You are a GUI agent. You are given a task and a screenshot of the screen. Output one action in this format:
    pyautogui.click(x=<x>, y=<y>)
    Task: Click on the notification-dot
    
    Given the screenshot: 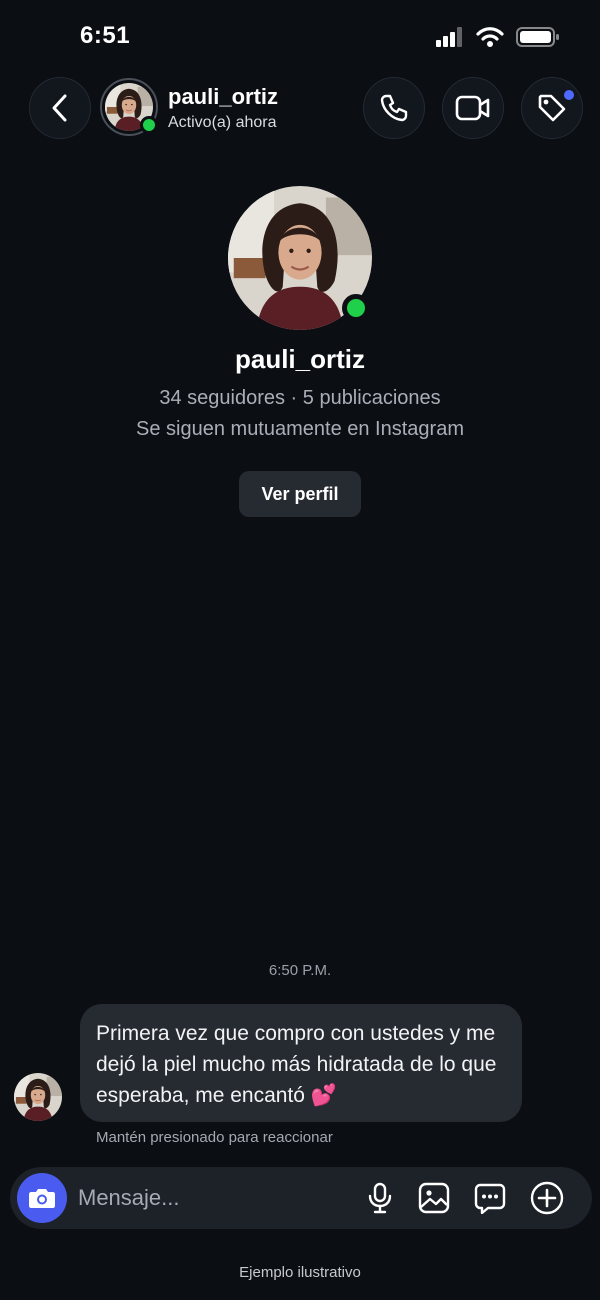 What is the action you would take?
    pyautogui.click(x=569, y=95)
    